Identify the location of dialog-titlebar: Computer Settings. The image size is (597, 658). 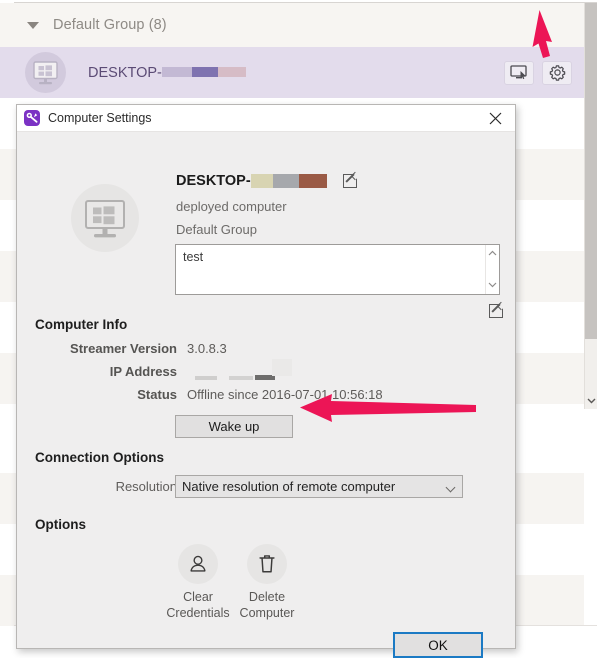
(266, 118).